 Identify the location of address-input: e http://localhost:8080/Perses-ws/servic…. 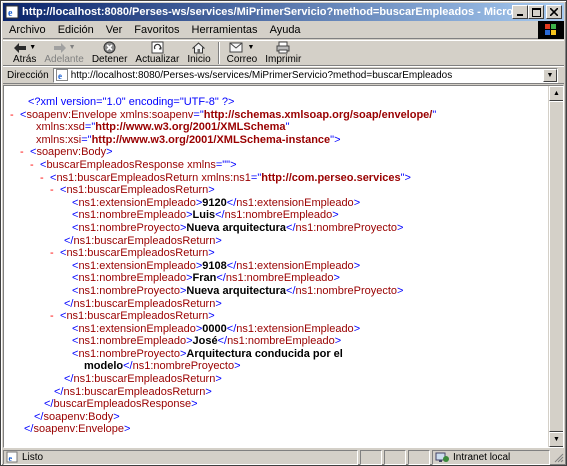
(305, 75).